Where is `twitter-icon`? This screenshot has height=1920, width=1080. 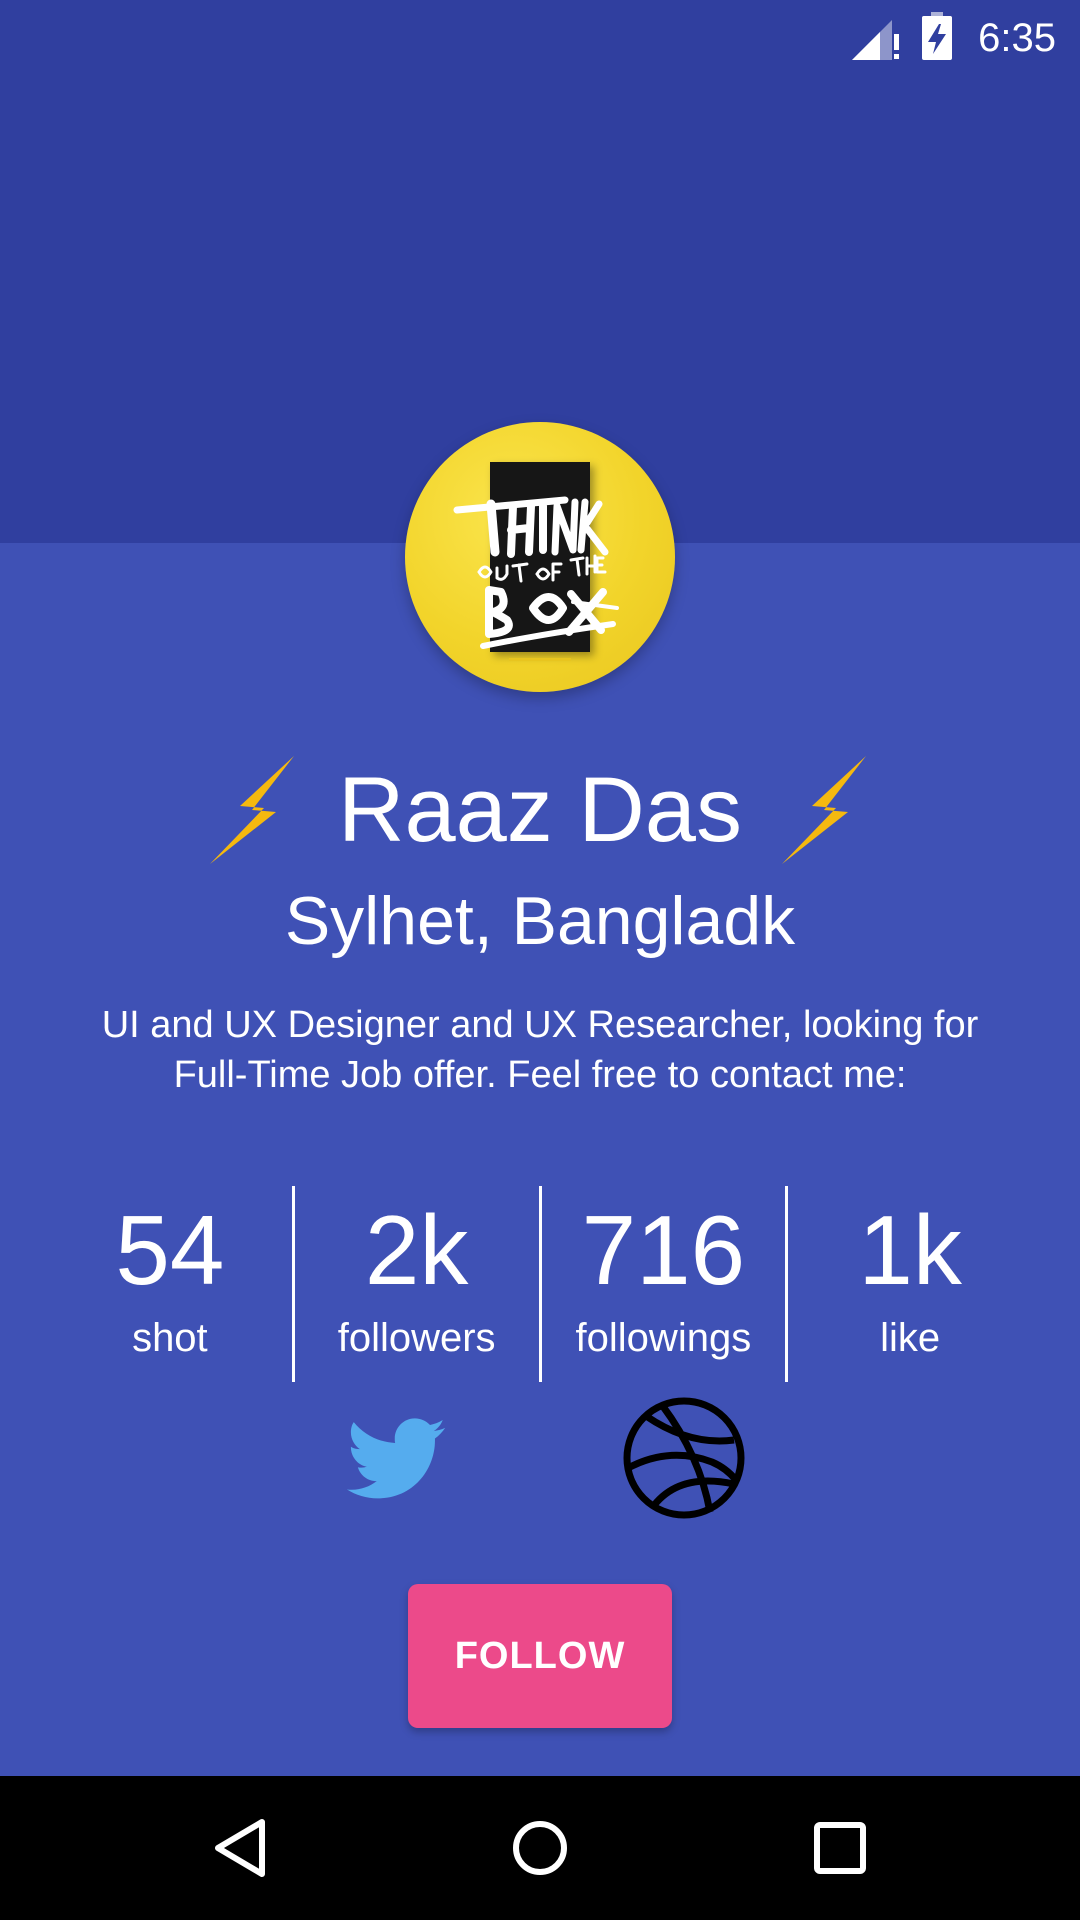
twitter-icon is located at coordinates (396, 1459).